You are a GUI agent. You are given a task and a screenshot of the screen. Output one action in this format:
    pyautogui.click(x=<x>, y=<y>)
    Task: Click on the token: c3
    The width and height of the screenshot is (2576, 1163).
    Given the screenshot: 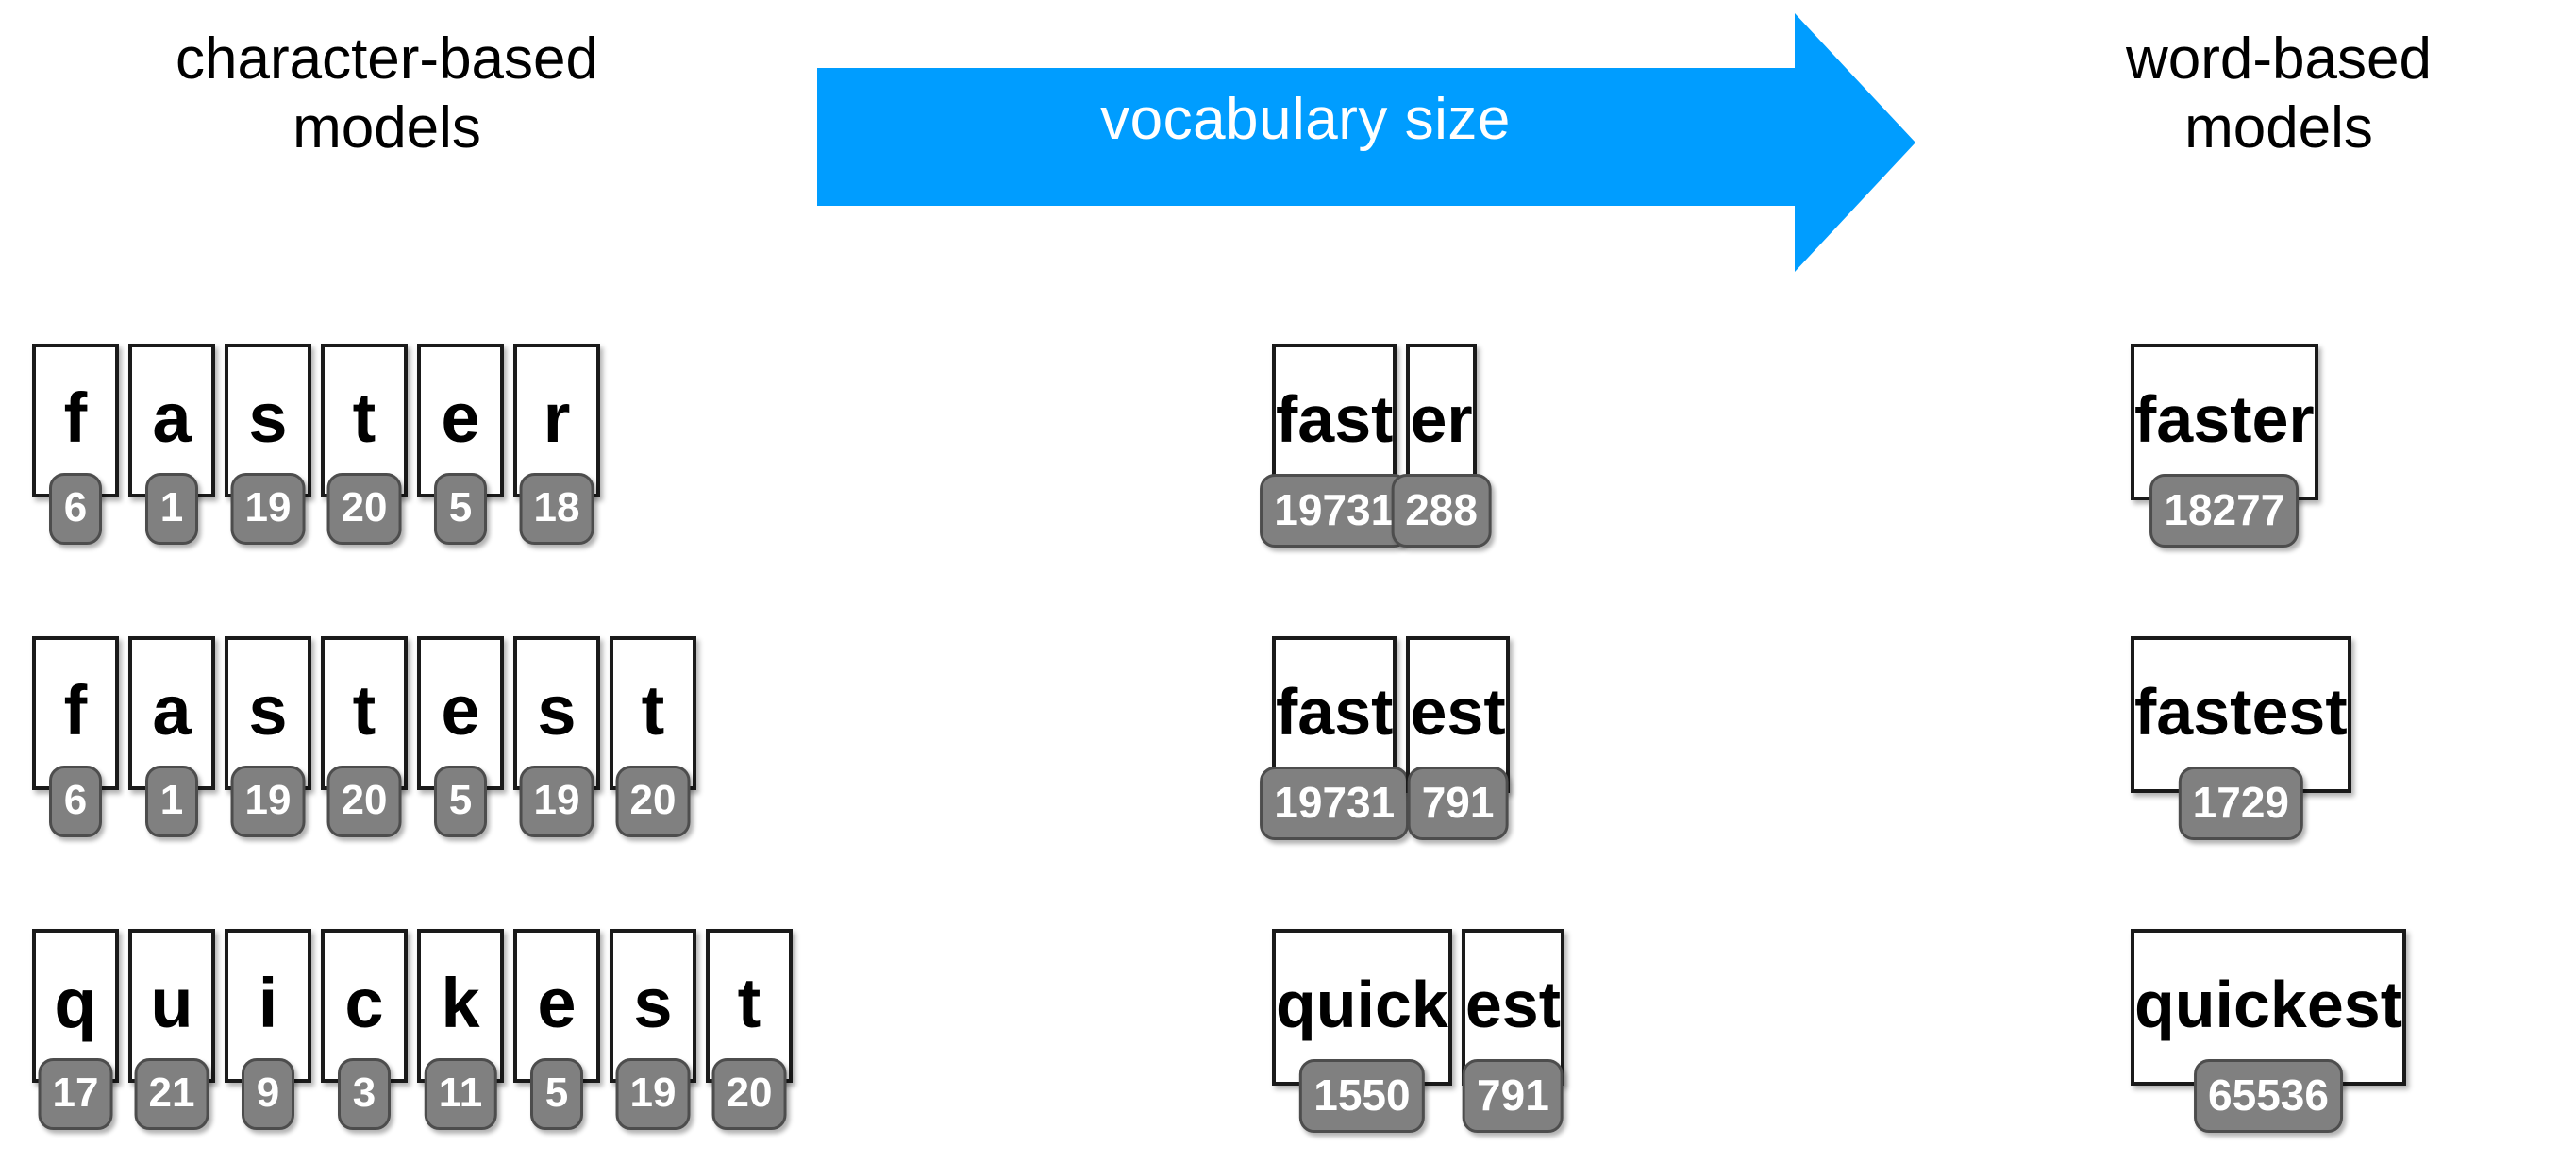 What is the action you would take?
    pyautogui.click(x=364, y=1029)
    